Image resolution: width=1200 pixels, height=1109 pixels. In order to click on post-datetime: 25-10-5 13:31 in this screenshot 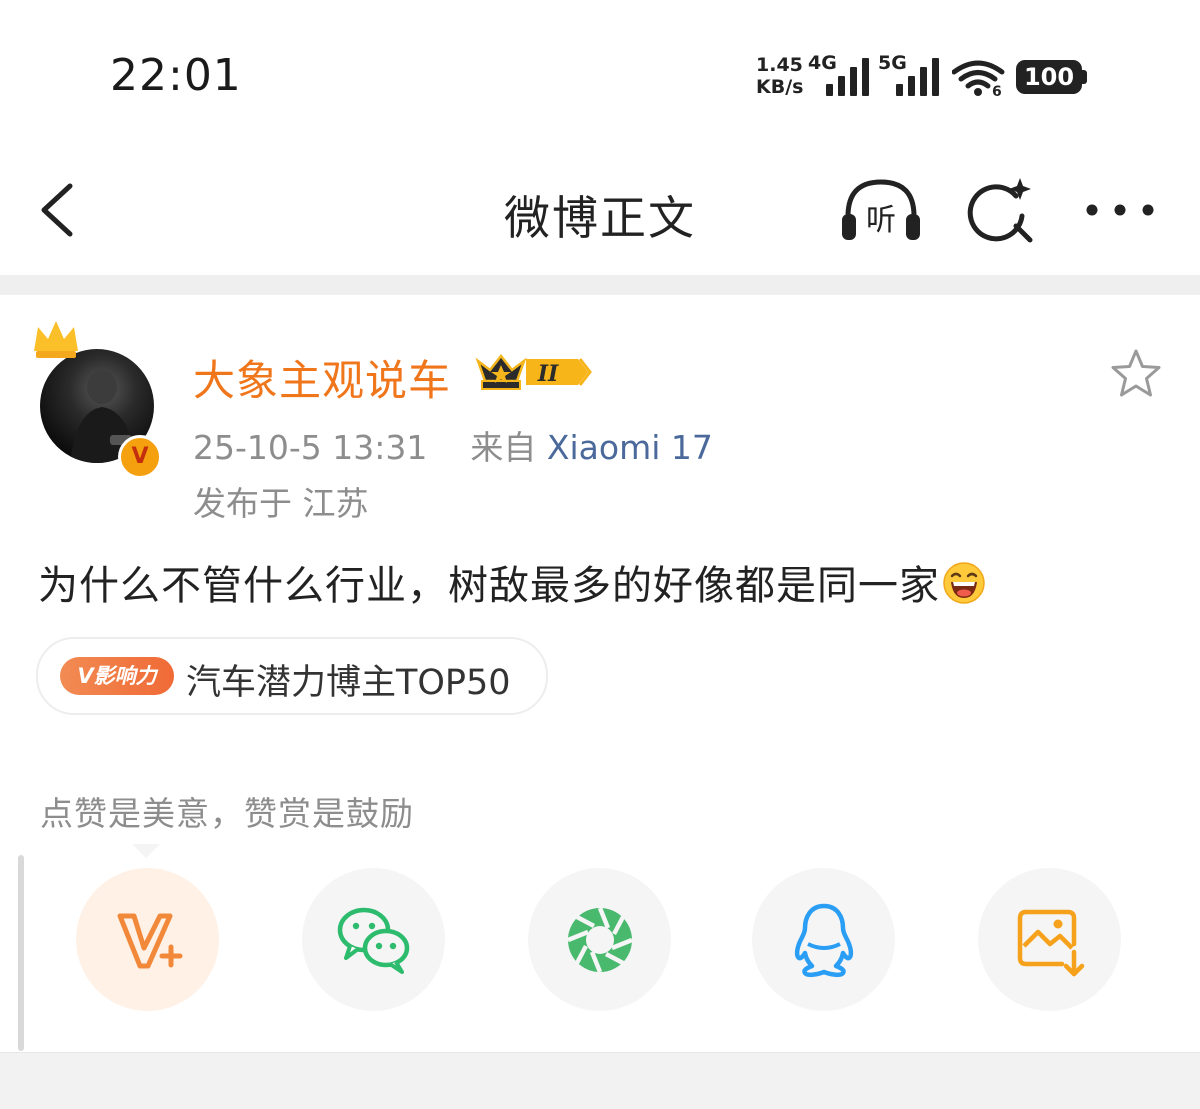, I will do `click(310, 447)`.